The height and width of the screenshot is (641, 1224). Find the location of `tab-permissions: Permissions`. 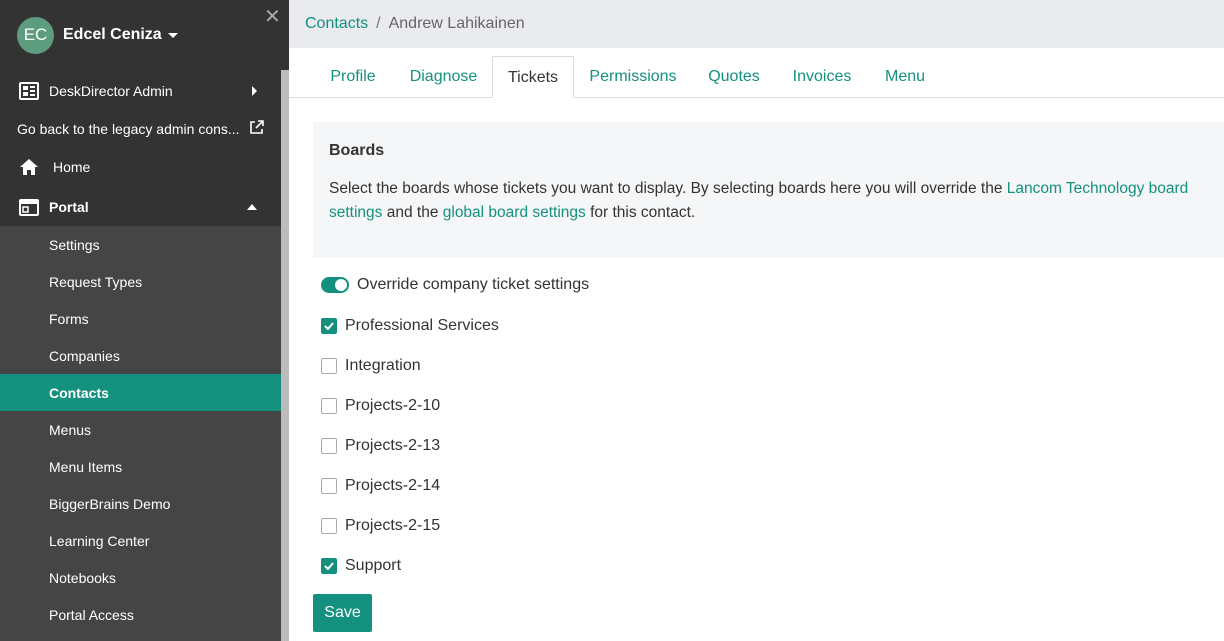

tab-permissions: Permissions is located at coordinates (633, 77).